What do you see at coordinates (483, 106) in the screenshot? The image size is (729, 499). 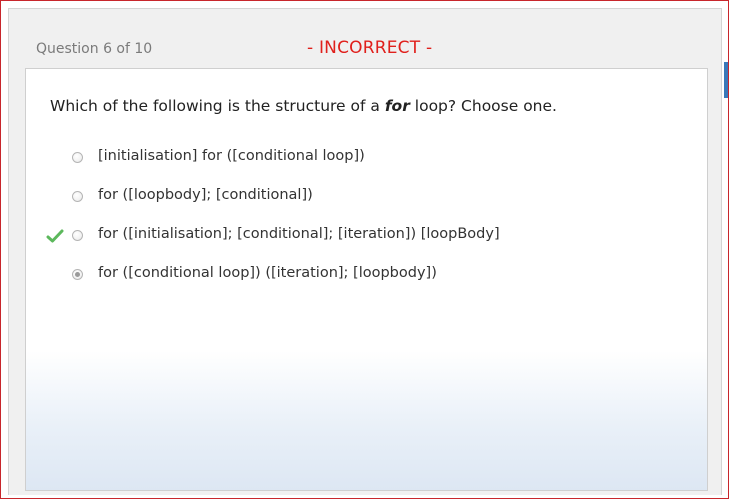 I see `question-suffix: loop? Choose one.` at bounding box center [483, 106].